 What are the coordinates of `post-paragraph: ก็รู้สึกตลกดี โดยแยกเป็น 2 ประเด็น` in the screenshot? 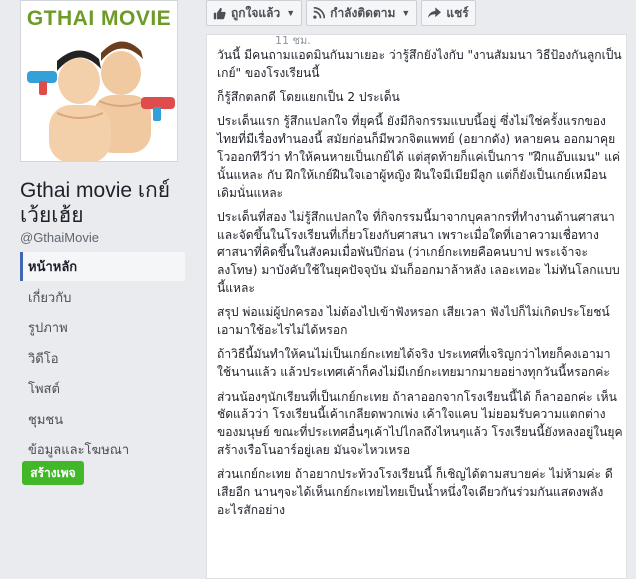 It's located at (308, 97).